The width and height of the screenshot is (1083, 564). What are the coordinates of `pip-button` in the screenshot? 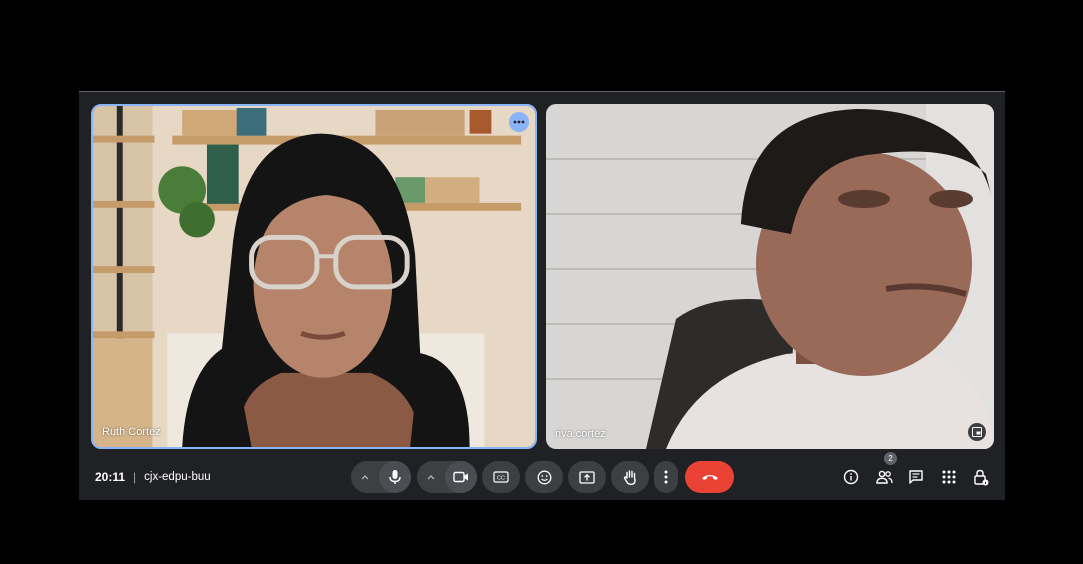 It's located at (977, 432).